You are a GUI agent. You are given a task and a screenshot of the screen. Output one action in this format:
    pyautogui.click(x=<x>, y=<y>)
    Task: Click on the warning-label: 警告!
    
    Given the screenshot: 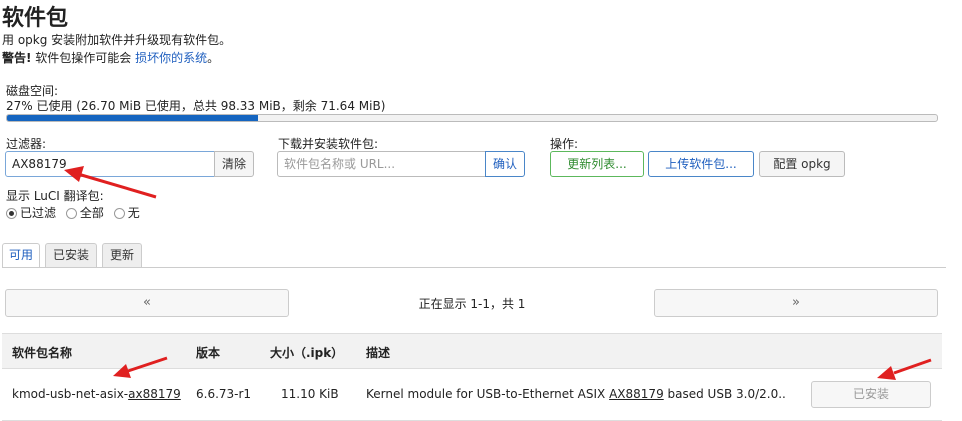 What is the action you would take?
    pyautogui.click(x=17, y=58)
    